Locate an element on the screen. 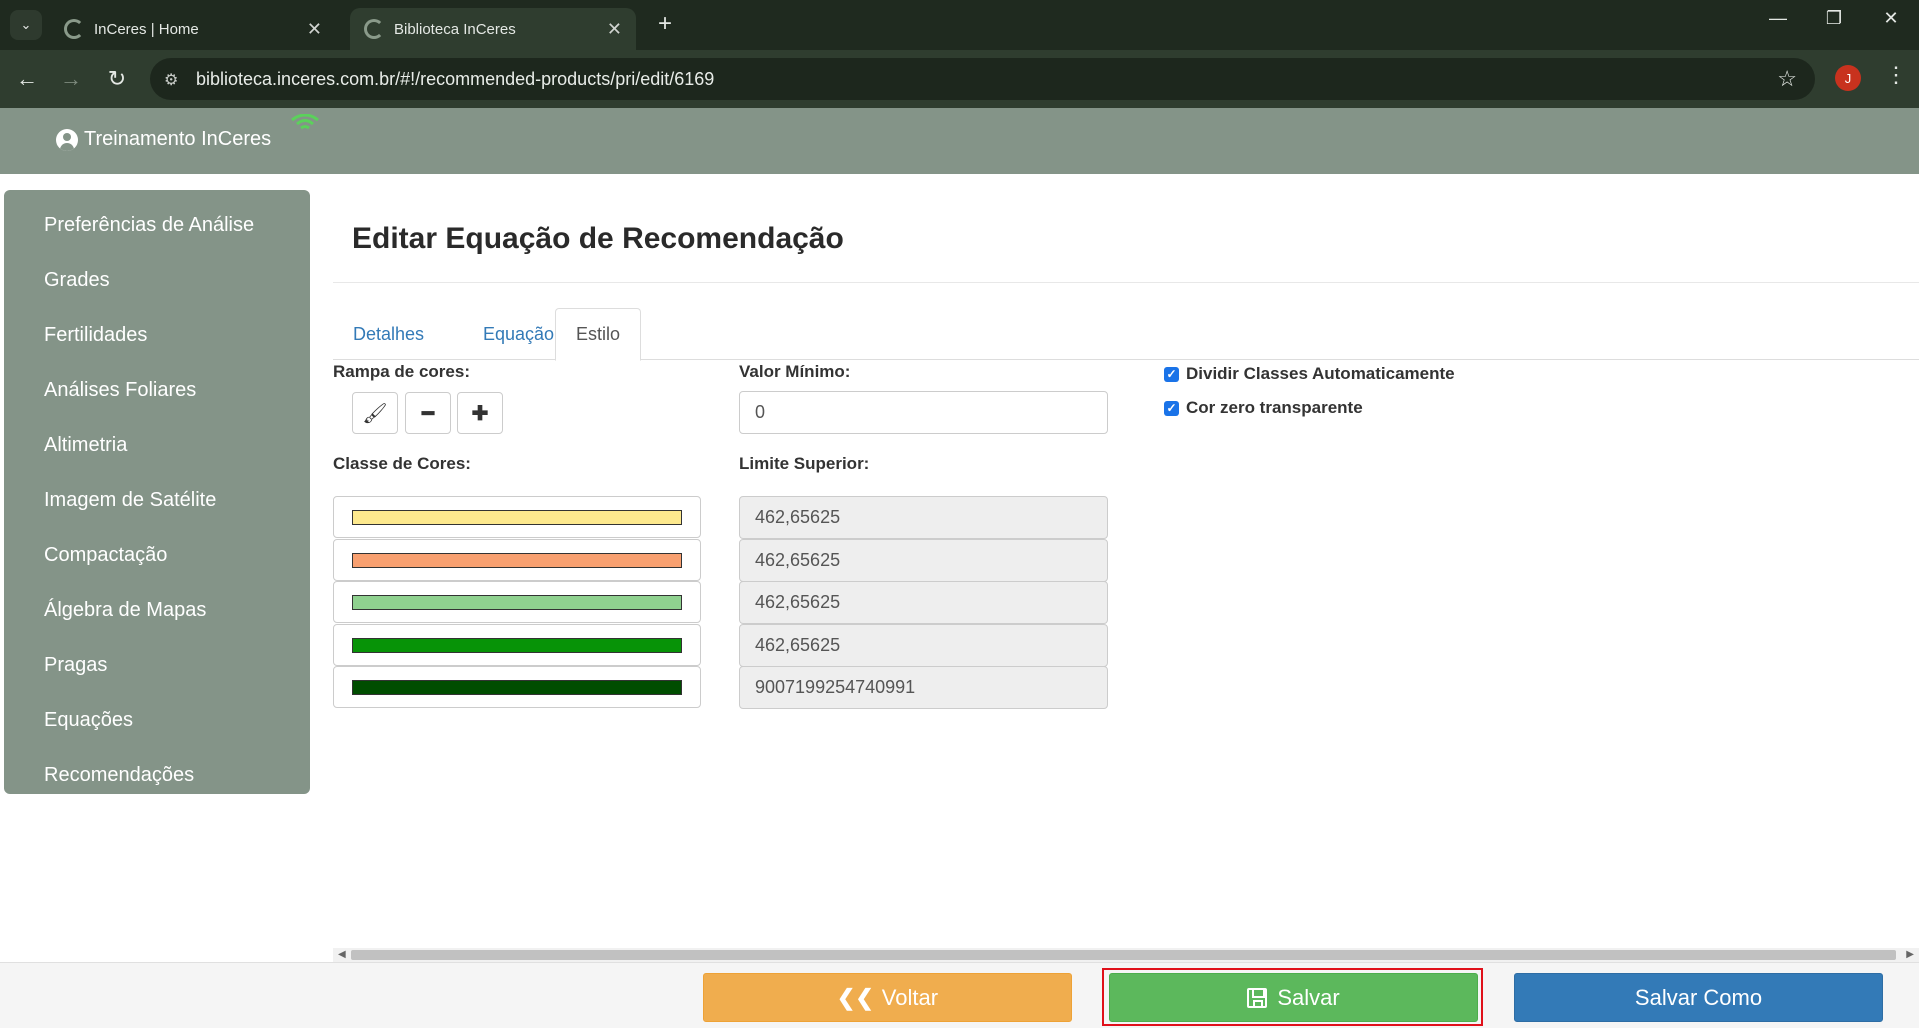  remove-class-button: ━ is located at coordinates (428, 413).